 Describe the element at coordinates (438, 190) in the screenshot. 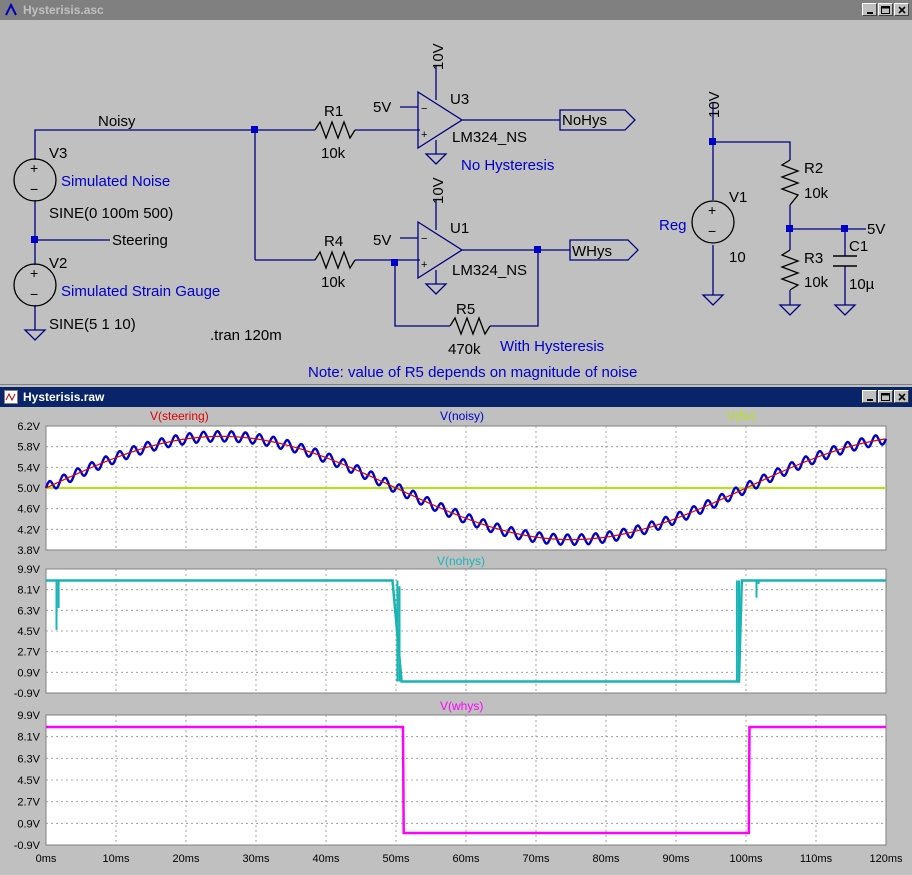

I see `u1-supply: 10V` at that location.